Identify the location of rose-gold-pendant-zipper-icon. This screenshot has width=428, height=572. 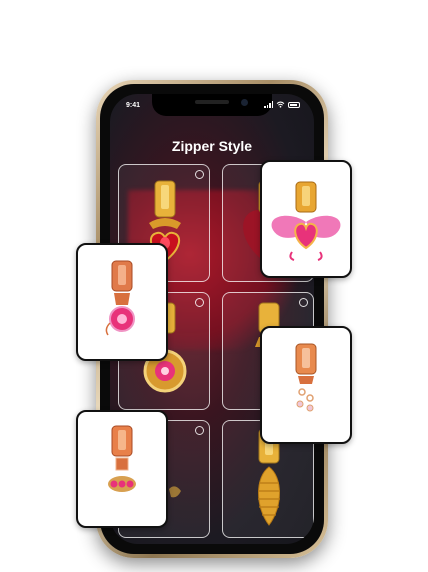
(122, 458).